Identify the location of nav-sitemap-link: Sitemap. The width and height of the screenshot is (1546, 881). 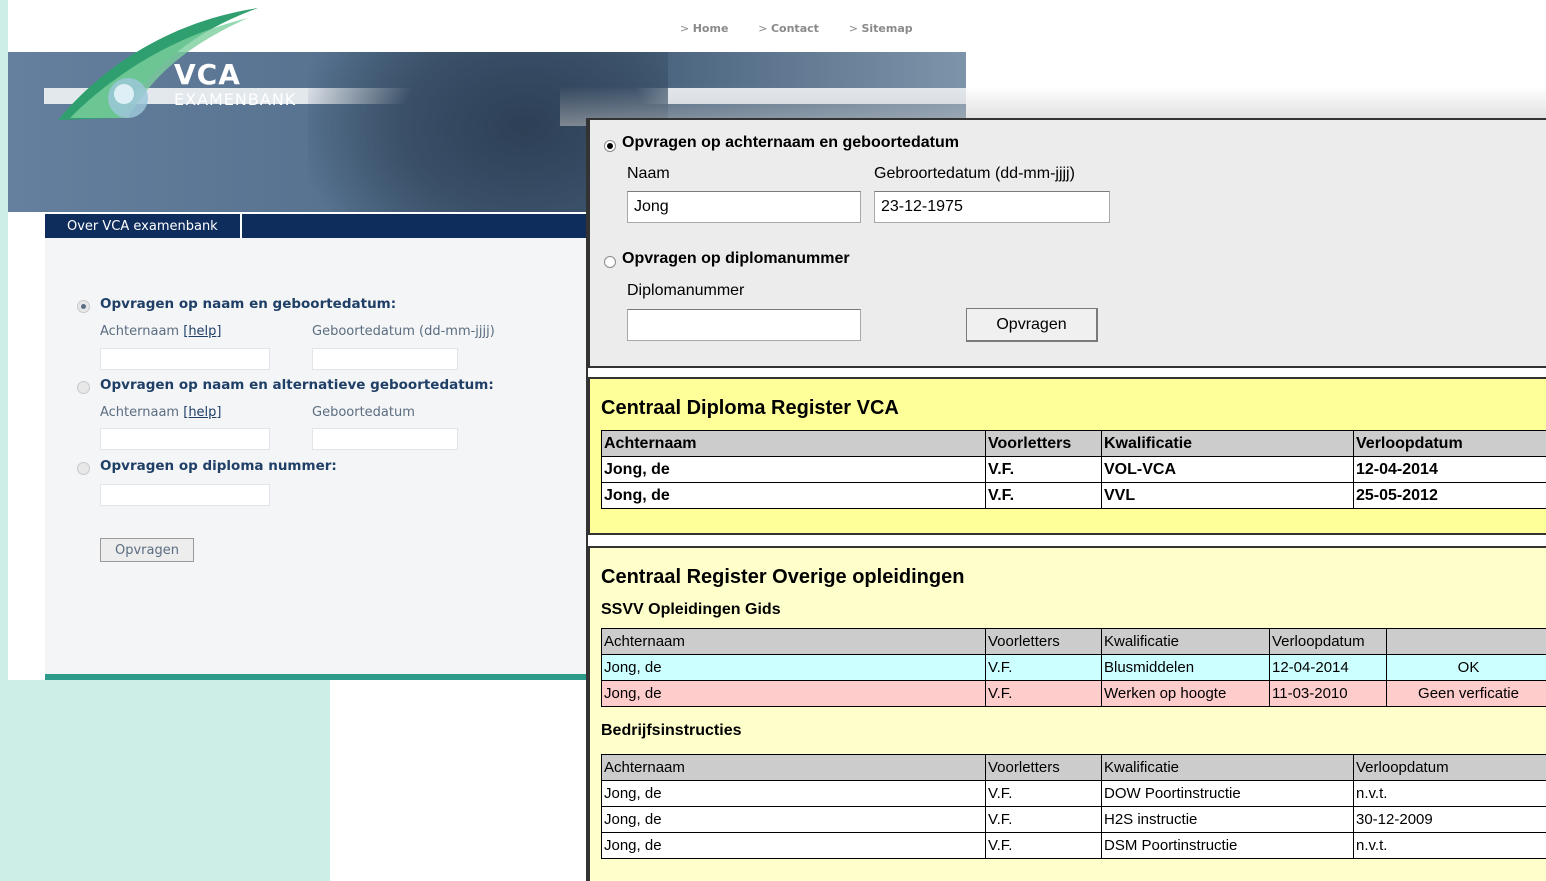
(881, 28).